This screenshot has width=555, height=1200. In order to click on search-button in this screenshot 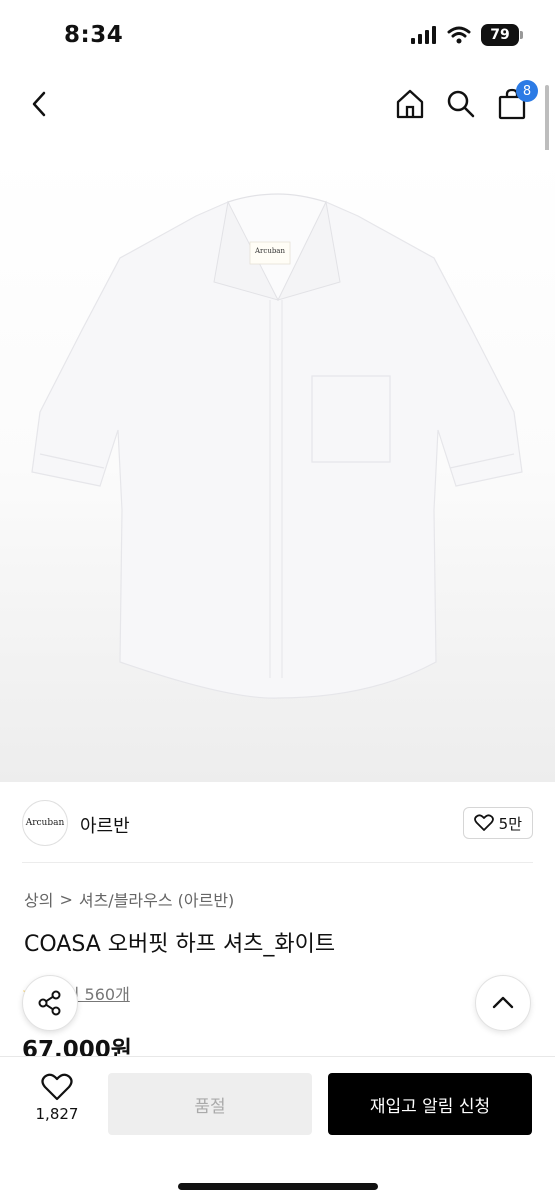, I will do `click(461, 104)`.